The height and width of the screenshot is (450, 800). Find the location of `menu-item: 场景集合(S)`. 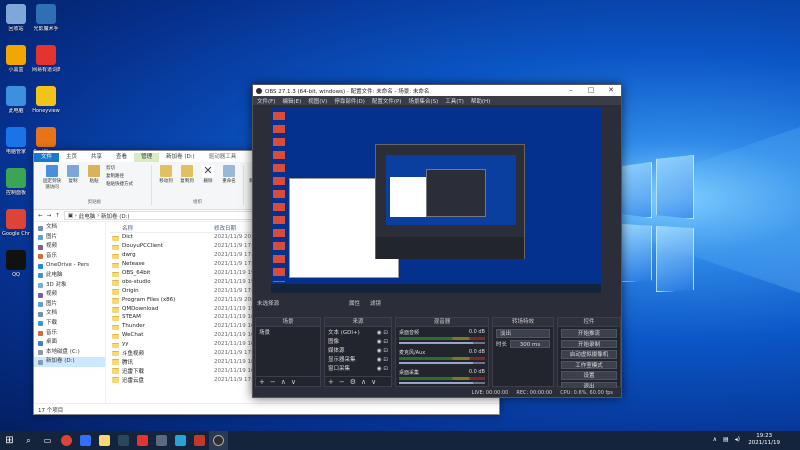

menu-item: 场景集合(S) is located at coordinates (423, 101).